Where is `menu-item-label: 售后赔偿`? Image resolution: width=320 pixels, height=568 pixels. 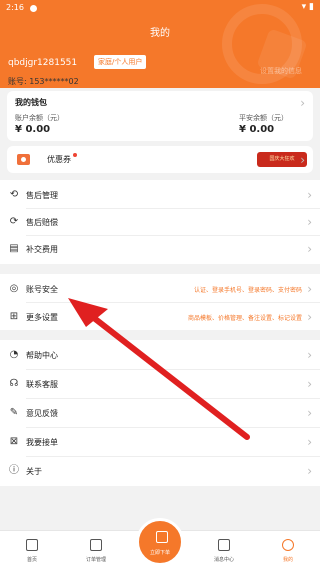
menu-item-label: 售后赔偿 is located at coordinates (42, 222).